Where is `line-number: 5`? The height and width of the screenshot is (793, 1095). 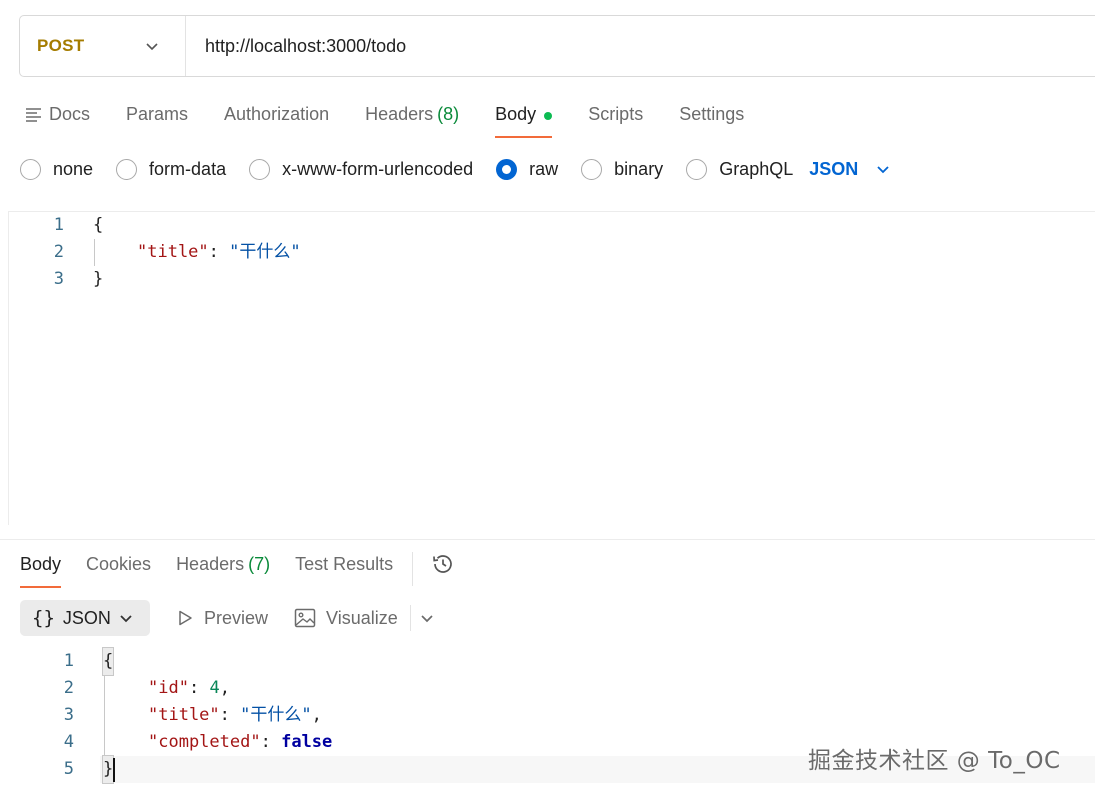
line-number: 5 is located at coordinates (68, 769).